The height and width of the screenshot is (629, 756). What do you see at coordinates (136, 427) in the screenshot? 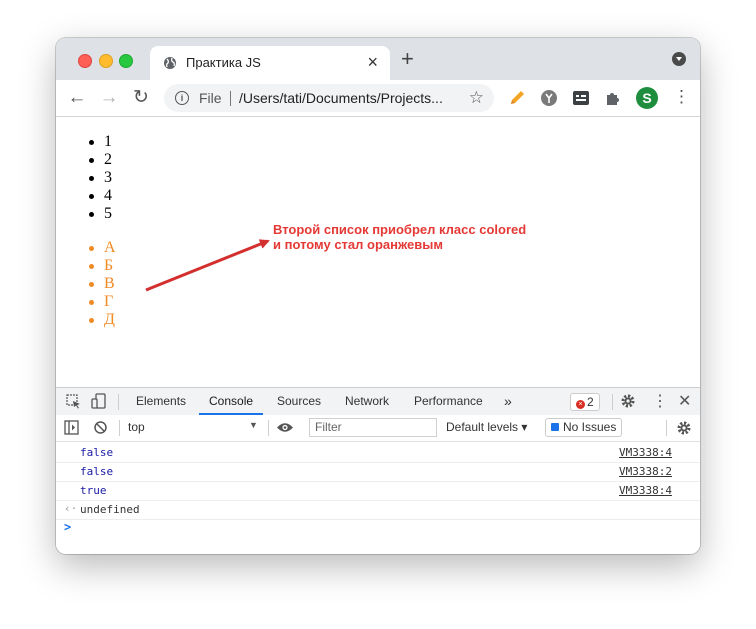
I see `context-selector: top` at bounding box center [136, 427].